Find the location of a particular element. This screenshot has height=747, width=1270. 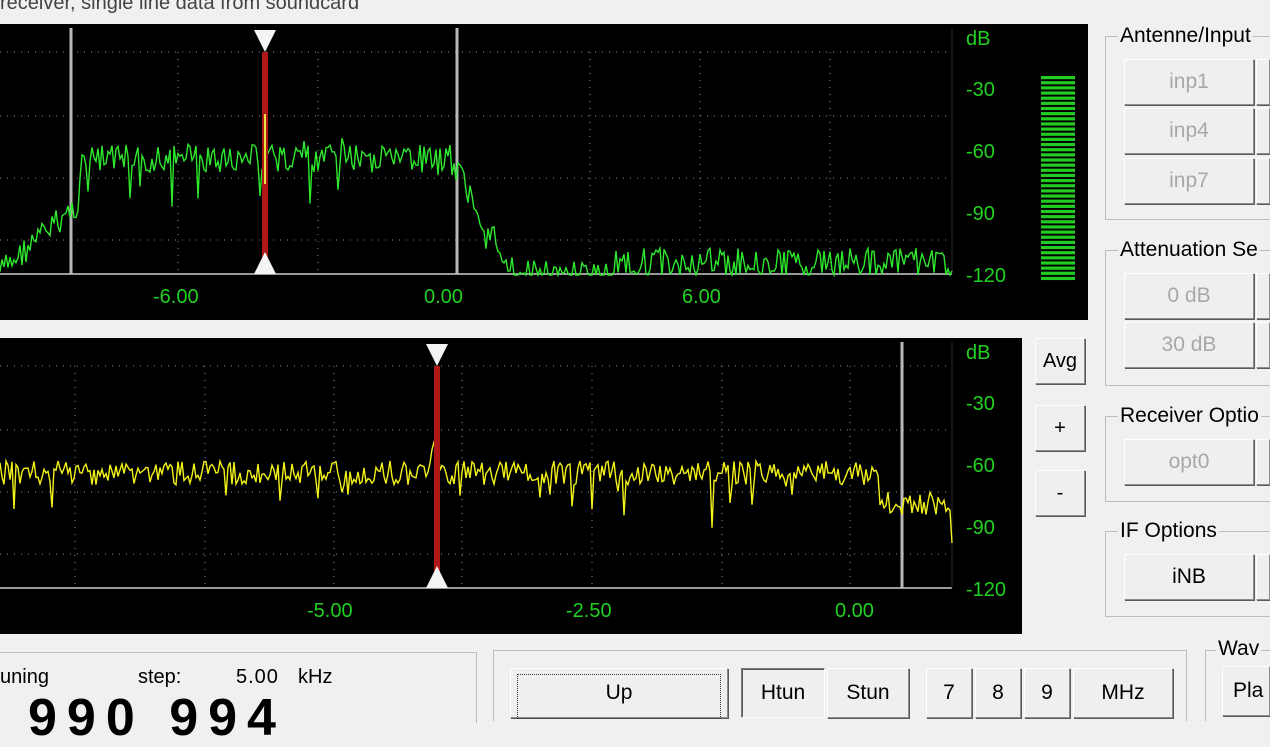

tuning-label: uning is located at coordinates (24, 677).